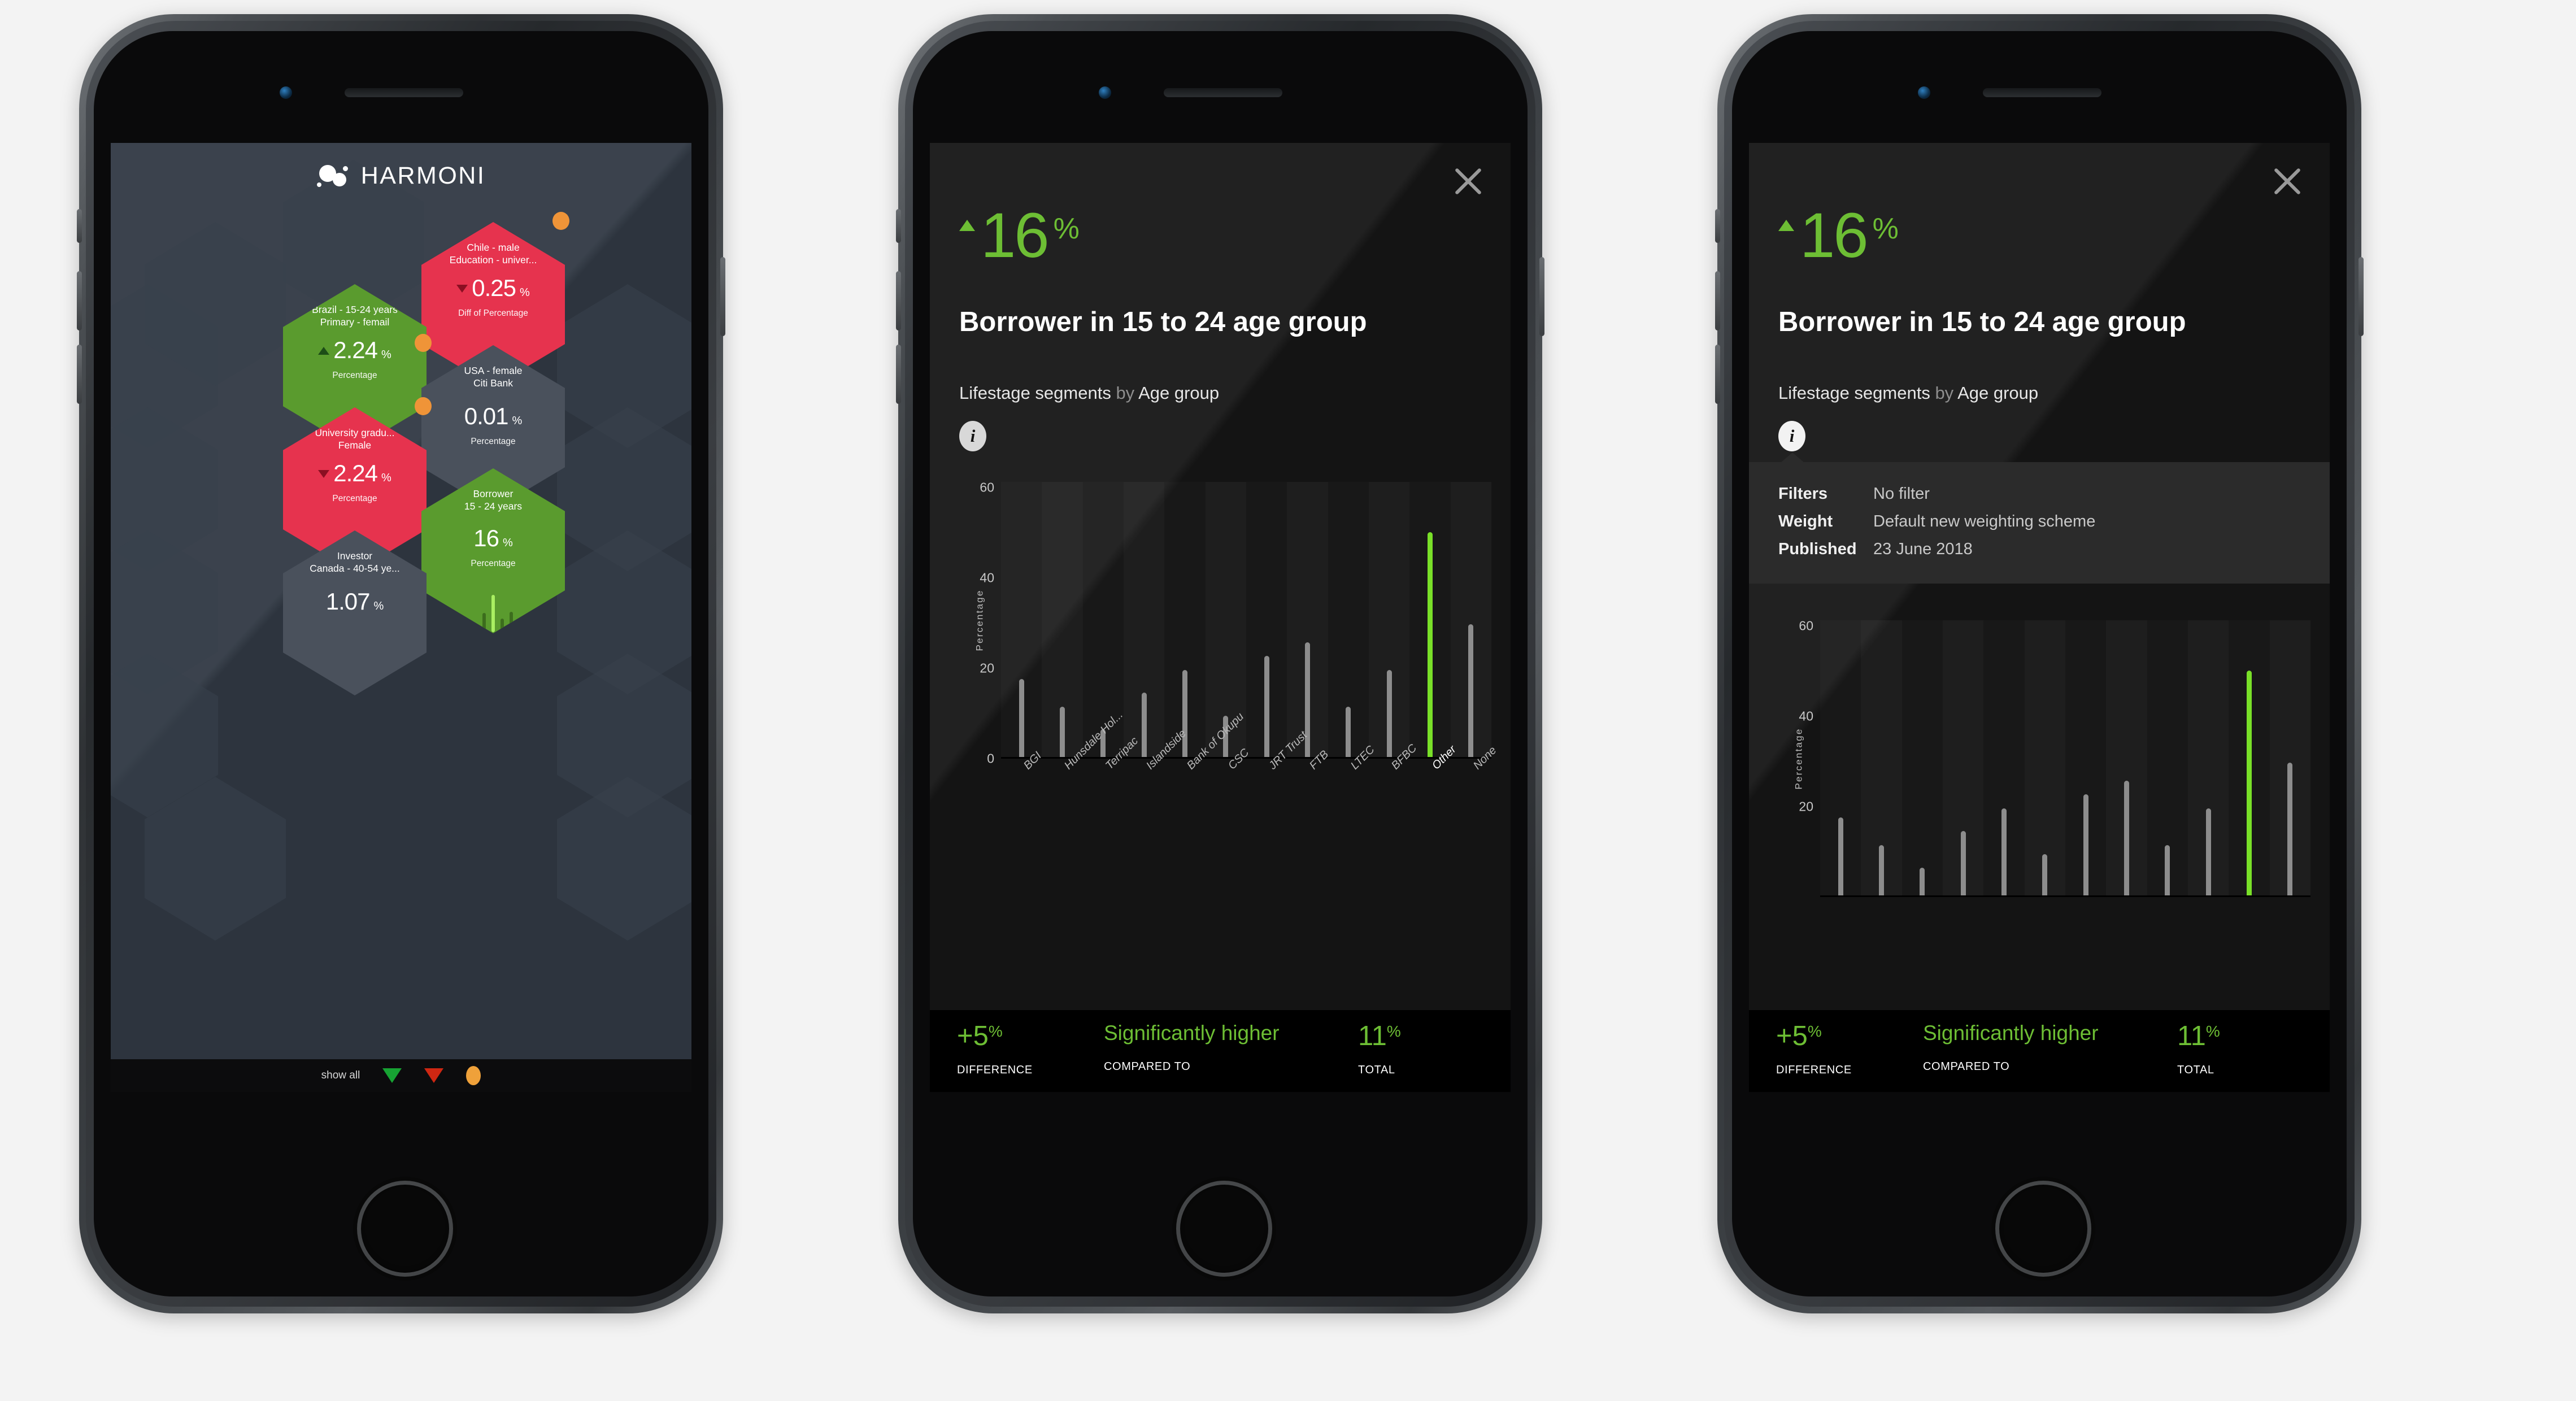 The image size is (2576, 1401). What do you see at coordinates (1966, 1066) in the screenshot?
I see `stat-label: COMPARED TO` at bounding box center [1966, 1066].